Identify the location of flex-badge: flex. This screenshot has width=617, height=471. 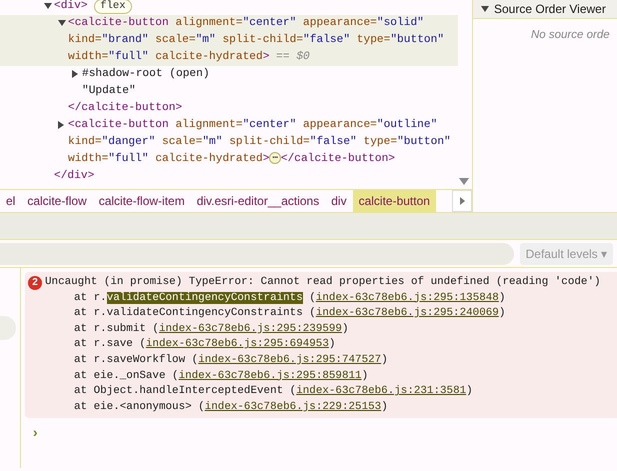
(113, 7).